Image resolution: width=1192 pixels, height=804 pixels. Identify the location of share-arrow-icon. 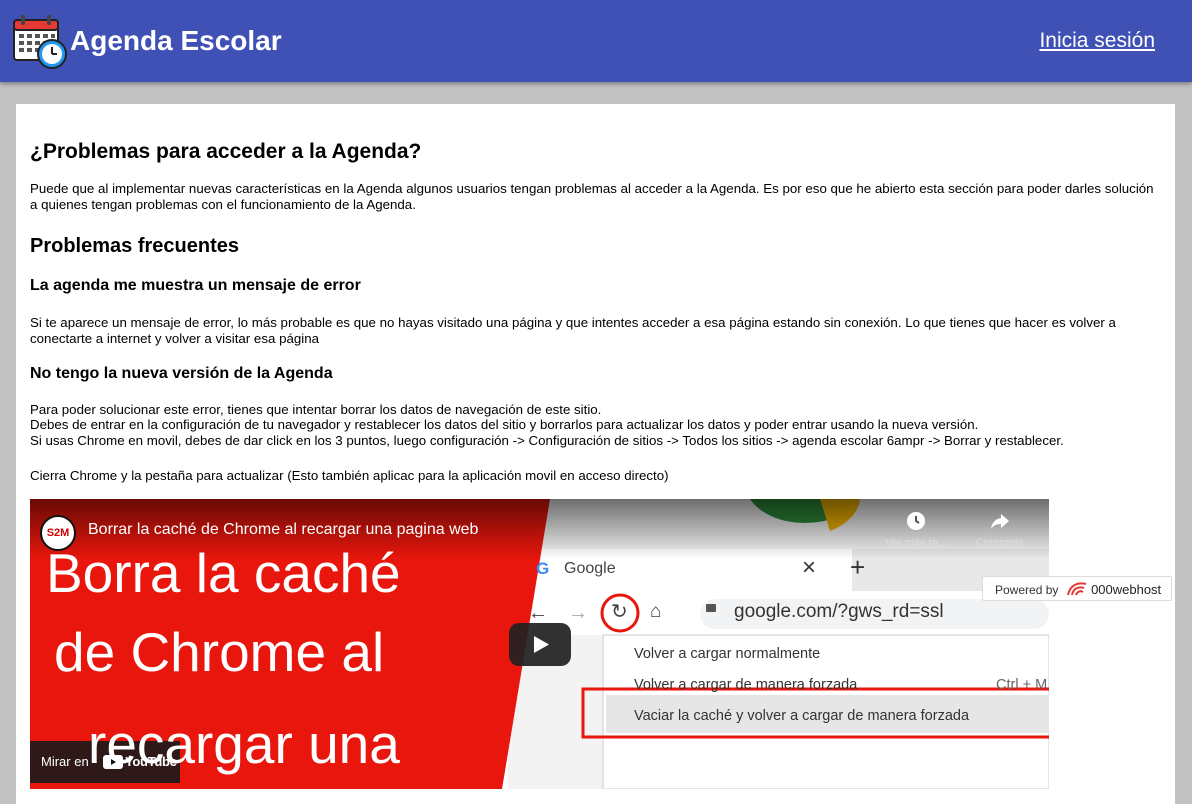
(1000, 521).